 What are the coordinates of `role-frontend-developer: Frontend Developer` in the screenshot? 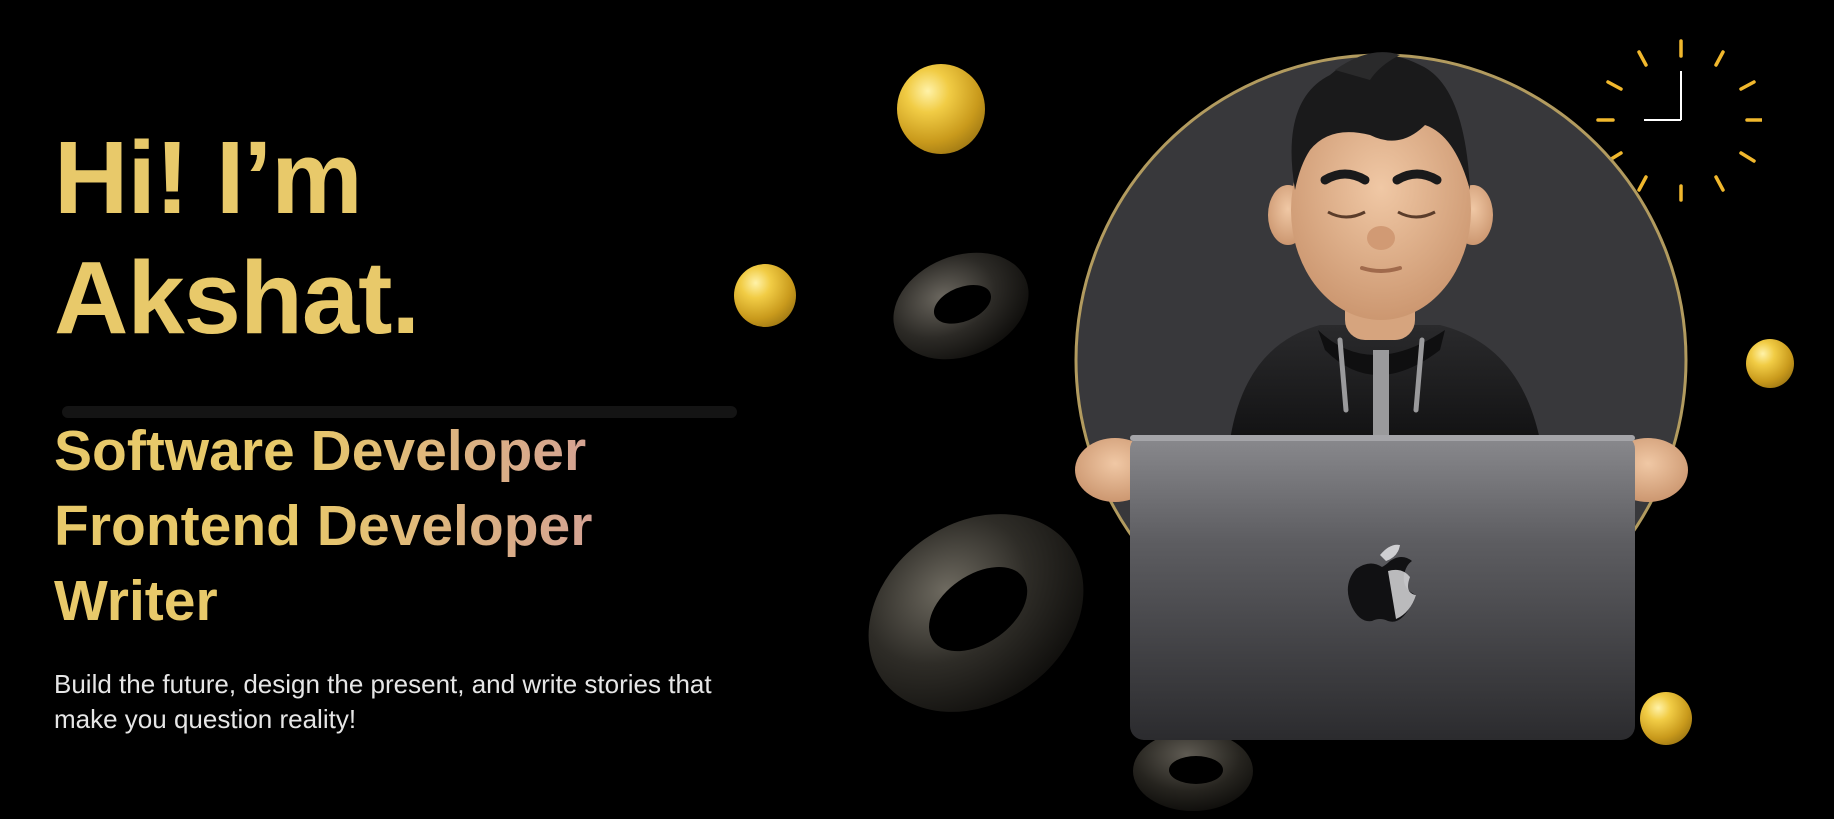 It's located at (323, 526).